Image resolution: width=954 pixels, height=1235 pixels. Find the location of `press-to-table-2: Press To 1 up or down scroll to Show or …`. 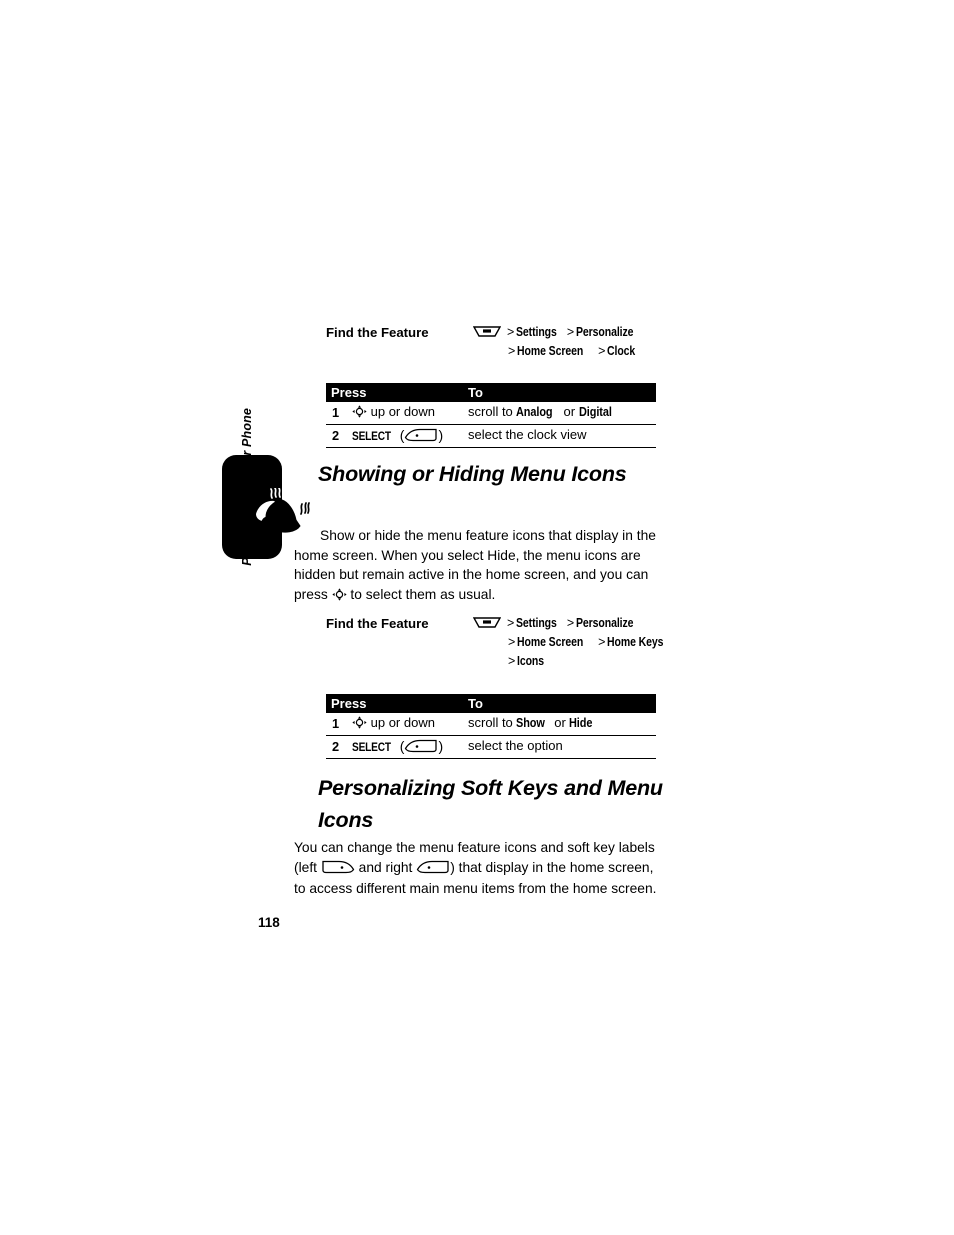

press-to-table-2: Press To 1 up or down scroll to Show or … is located at coordinates (491, 726).